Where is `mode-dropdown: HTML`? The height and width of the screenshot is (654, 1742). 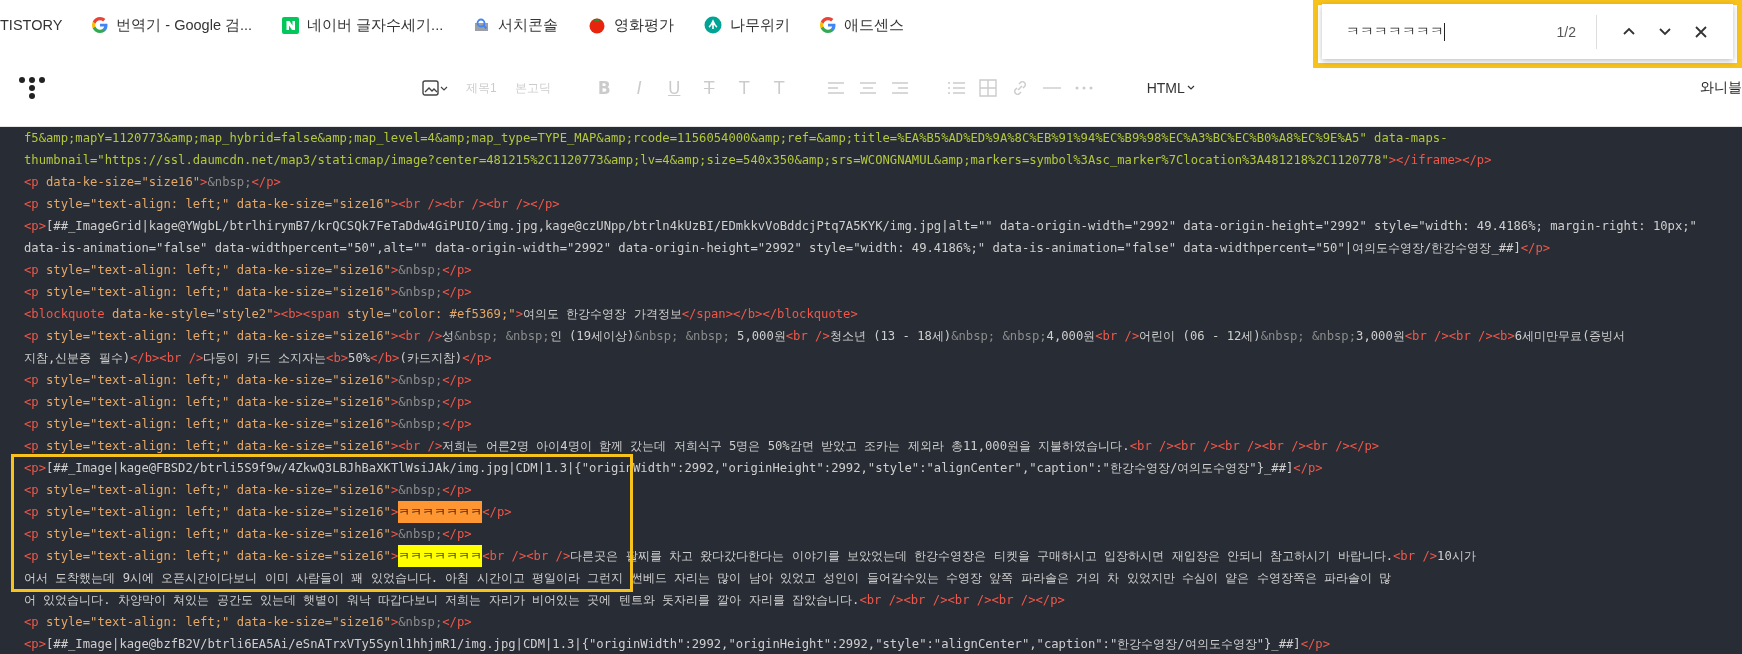 mode-dropdown: HTML is located at coordinates (1170, 88).